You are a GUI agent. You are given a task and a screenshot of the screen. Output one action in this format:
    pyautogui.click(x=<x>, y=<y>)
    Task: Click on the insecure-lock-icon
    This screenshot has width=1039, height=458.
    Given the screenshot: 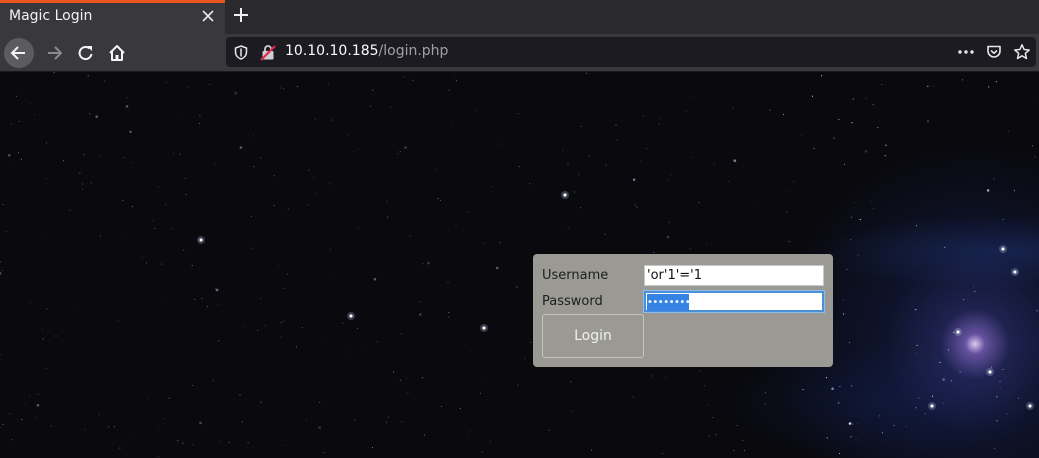 What is the action you would take?
    pyautogui.click(x=268, y=52)
    